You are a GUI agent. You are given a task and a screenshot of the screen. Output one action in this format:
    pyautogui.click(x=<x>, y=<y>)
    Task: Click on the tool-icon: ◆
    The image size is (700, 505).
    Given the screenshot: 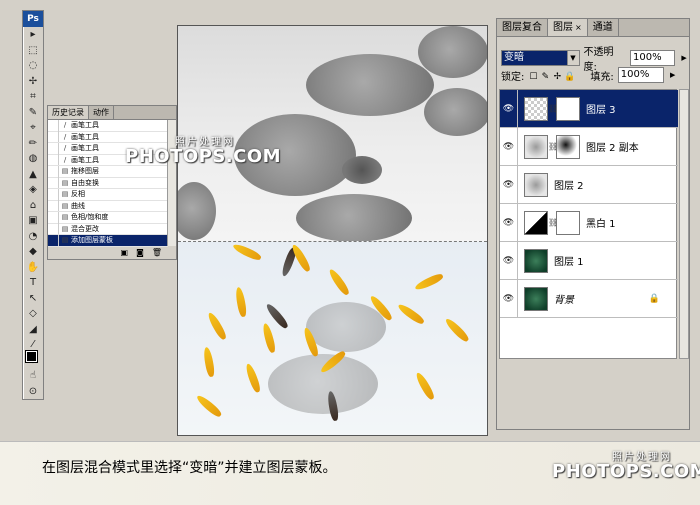 What is the action you would take?
    pyautogui.click(x=33, y=252)
    